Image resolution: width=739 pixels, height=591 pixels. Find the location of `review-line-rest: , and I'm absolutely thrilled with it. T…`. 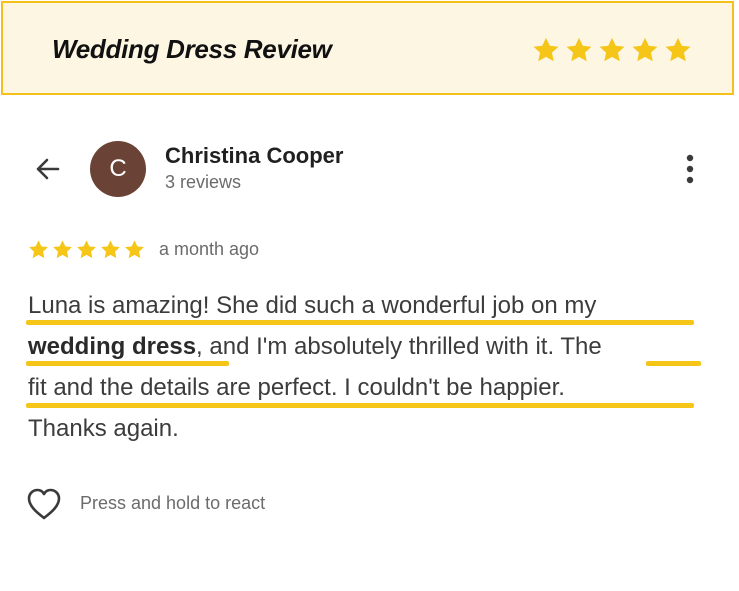

review-line-rest: , and I'm absolutely thrilled with it. T… is located at coordinates (399, 346).